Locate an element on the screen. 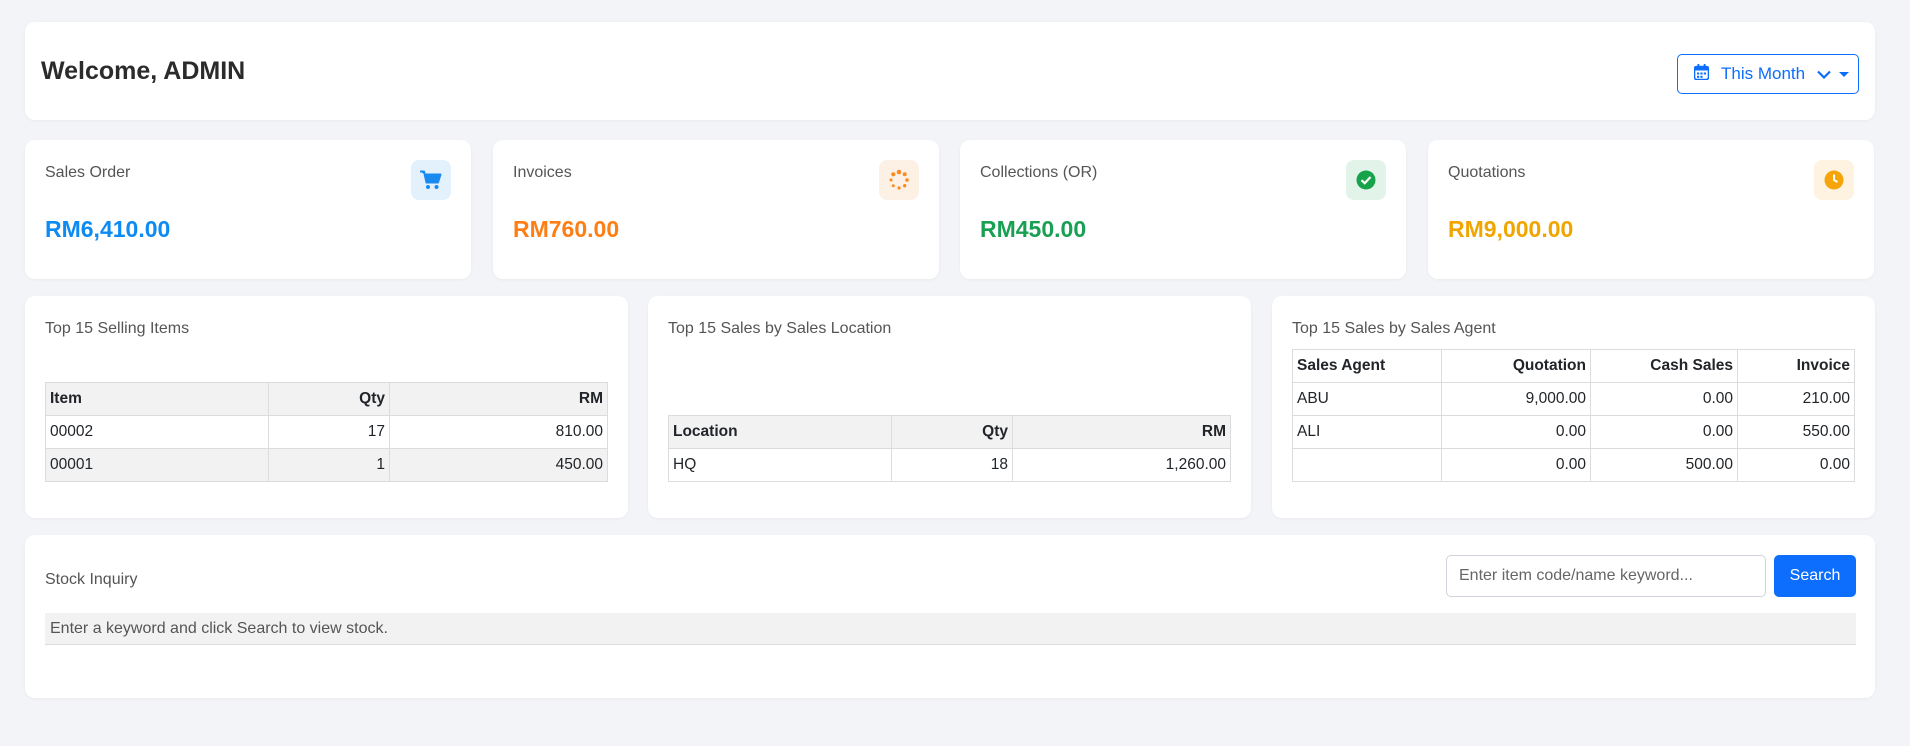  check-circle-icon is located at coordinates (1366, 180).